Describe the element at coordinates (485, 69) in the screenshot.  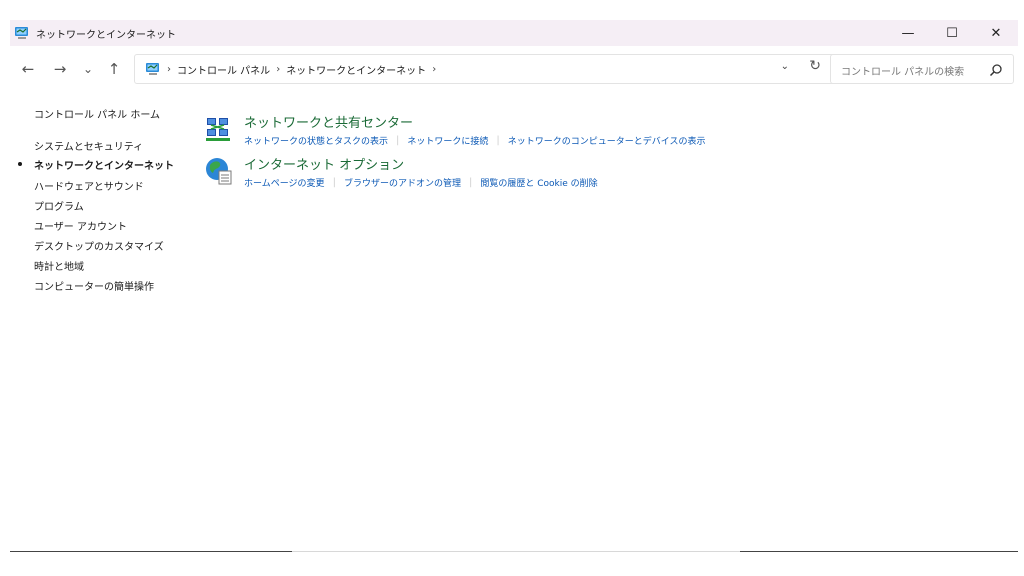
I see `address-bar: › コントロール パネル › ネットワークとインターネット › ⌄ ↻` at that location.